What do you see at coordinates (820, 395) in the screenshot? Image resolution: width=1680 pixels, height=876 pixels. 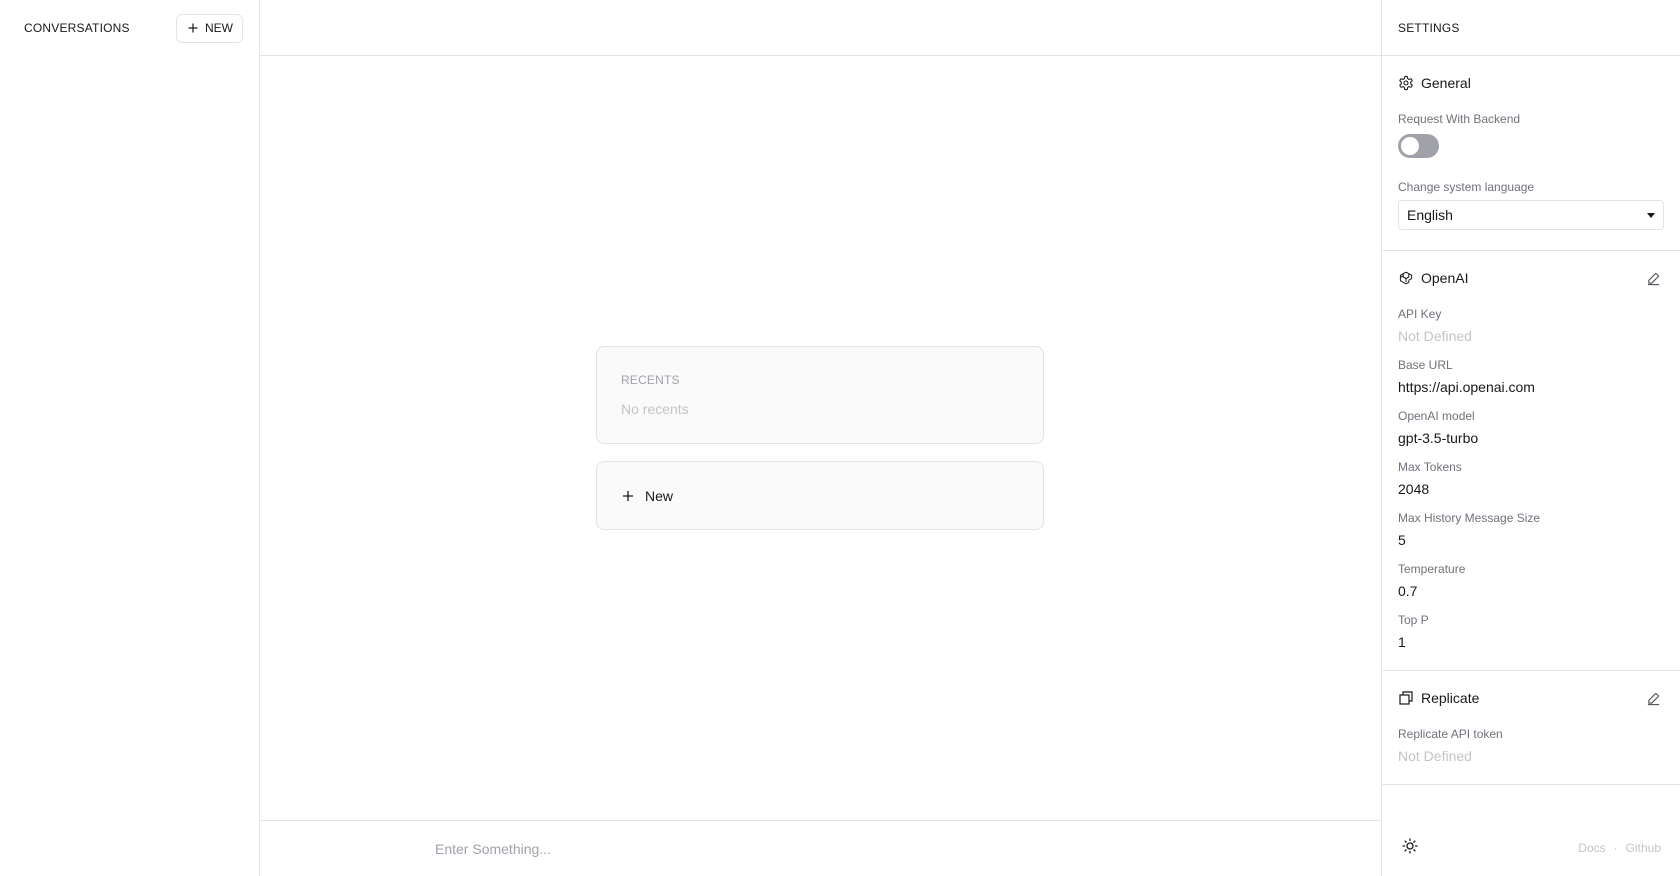 I see `recents-card: RECENTS No recents` at bounding box center [820, 395].